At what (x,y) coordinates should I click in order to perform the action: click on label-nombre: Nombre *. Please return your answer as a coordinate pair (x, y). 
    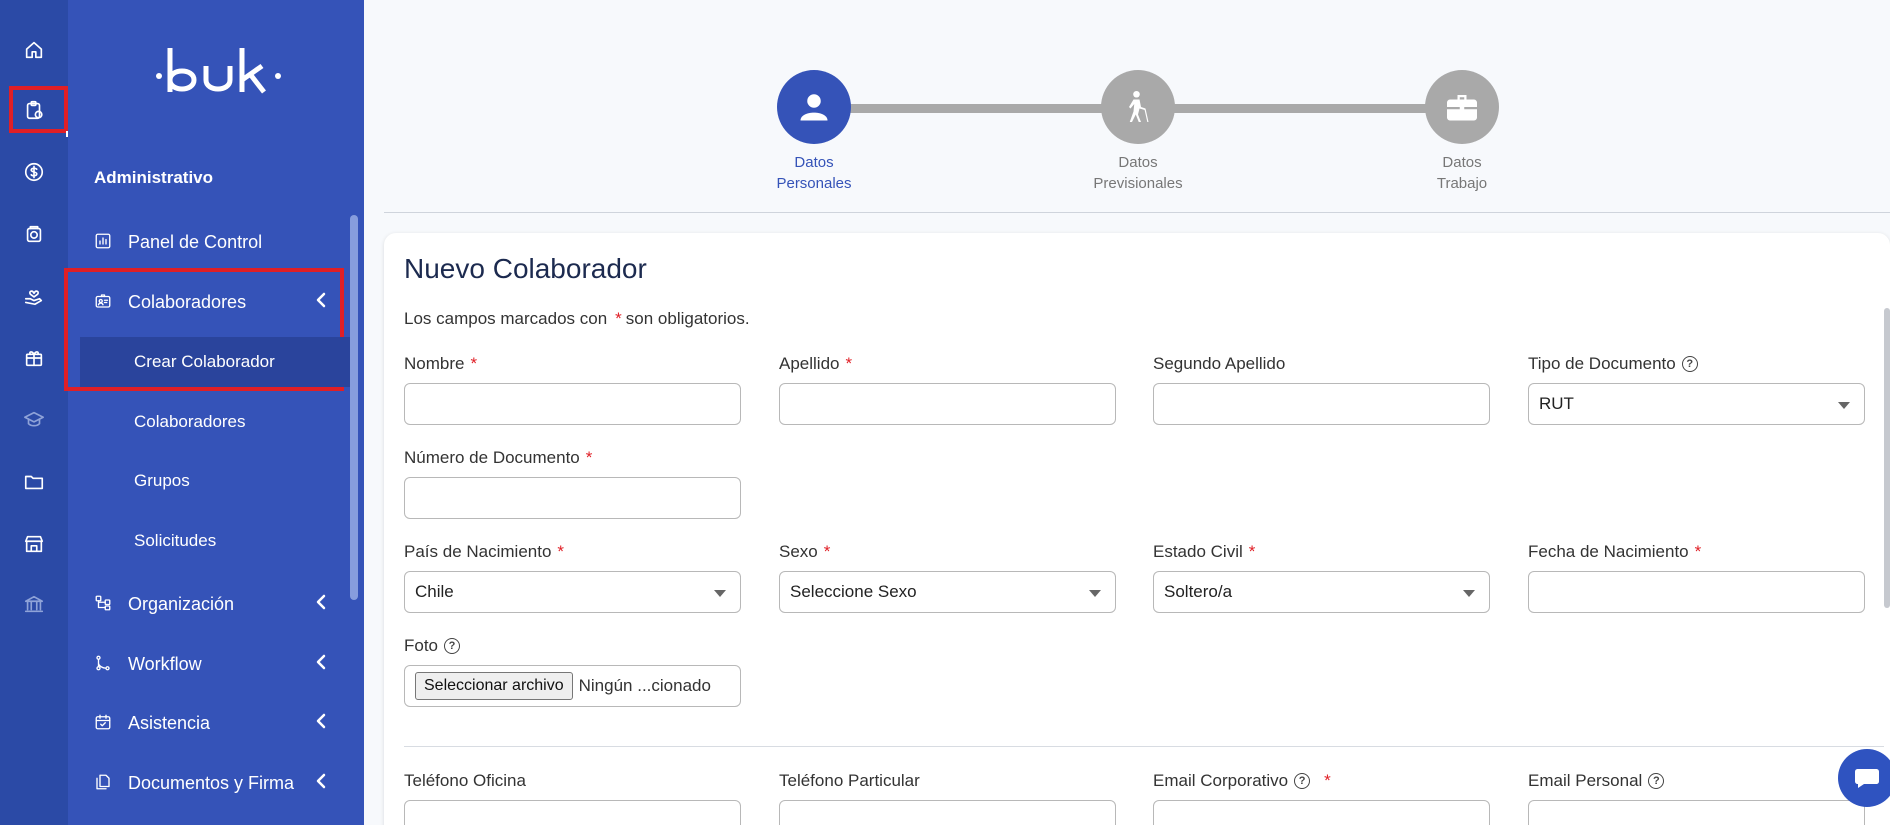
    Looking at the image, I should click on (440, 364).